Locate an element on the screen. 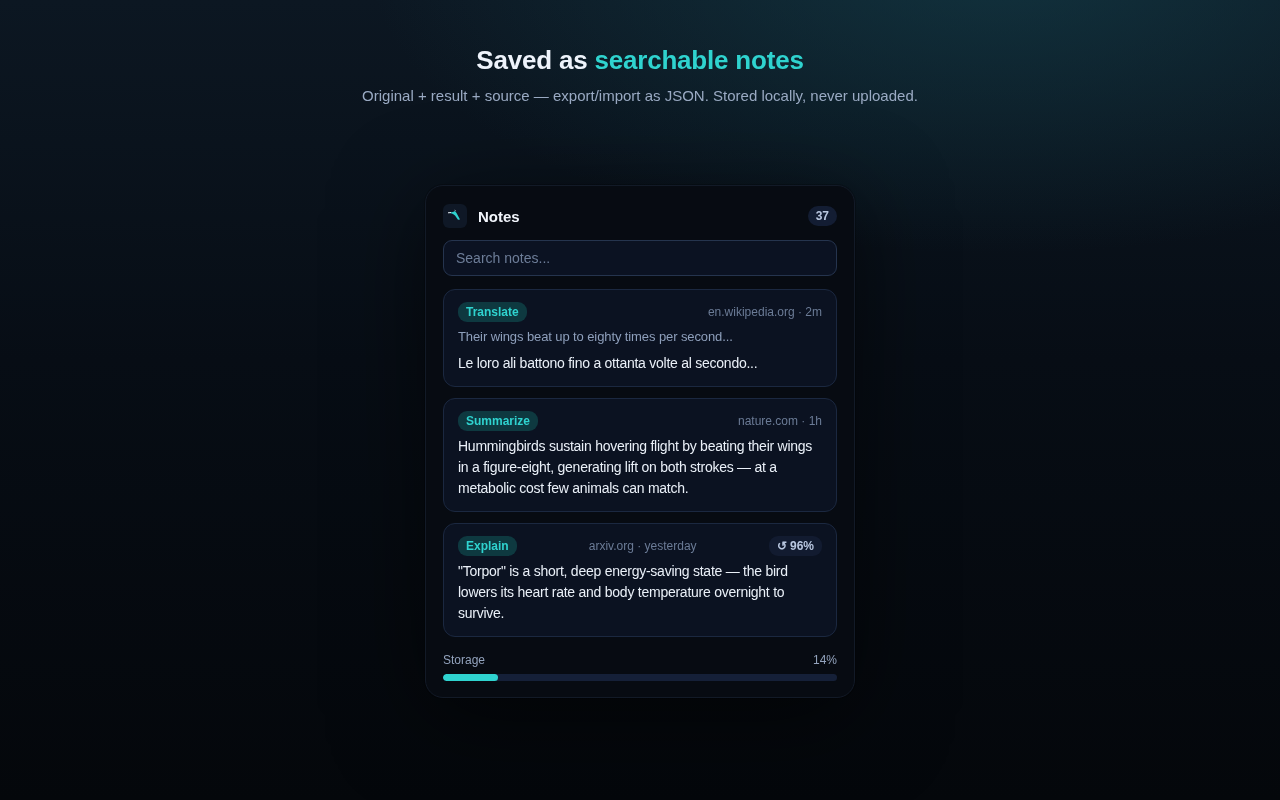  panel-title: Notes is located at coordinates (499, 216).